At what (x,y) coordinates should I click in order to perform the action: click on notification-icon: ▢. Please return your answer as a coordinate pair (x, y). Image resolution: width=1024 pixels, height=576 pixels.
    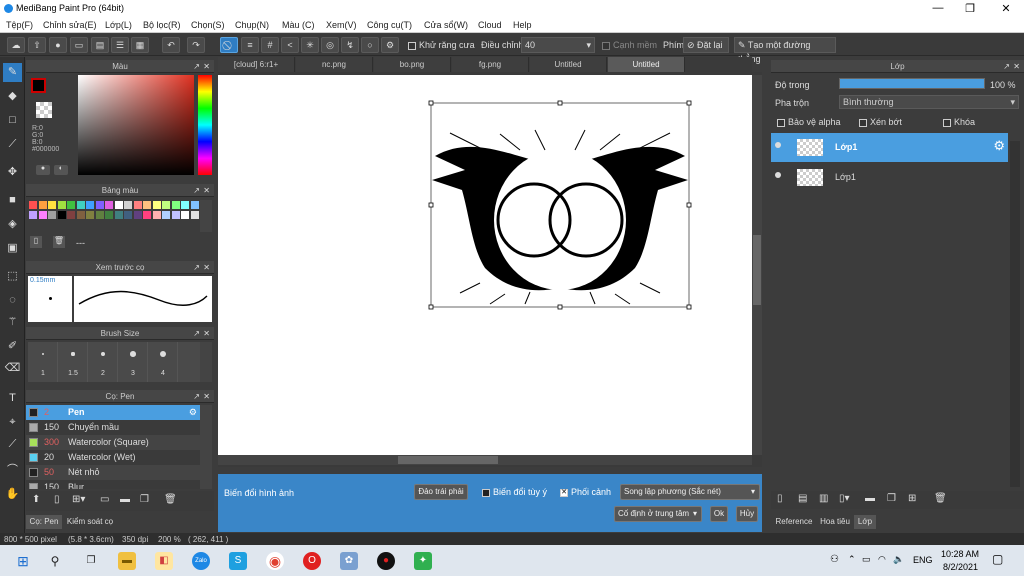
    Looking at the image, I should click on (997, 559).